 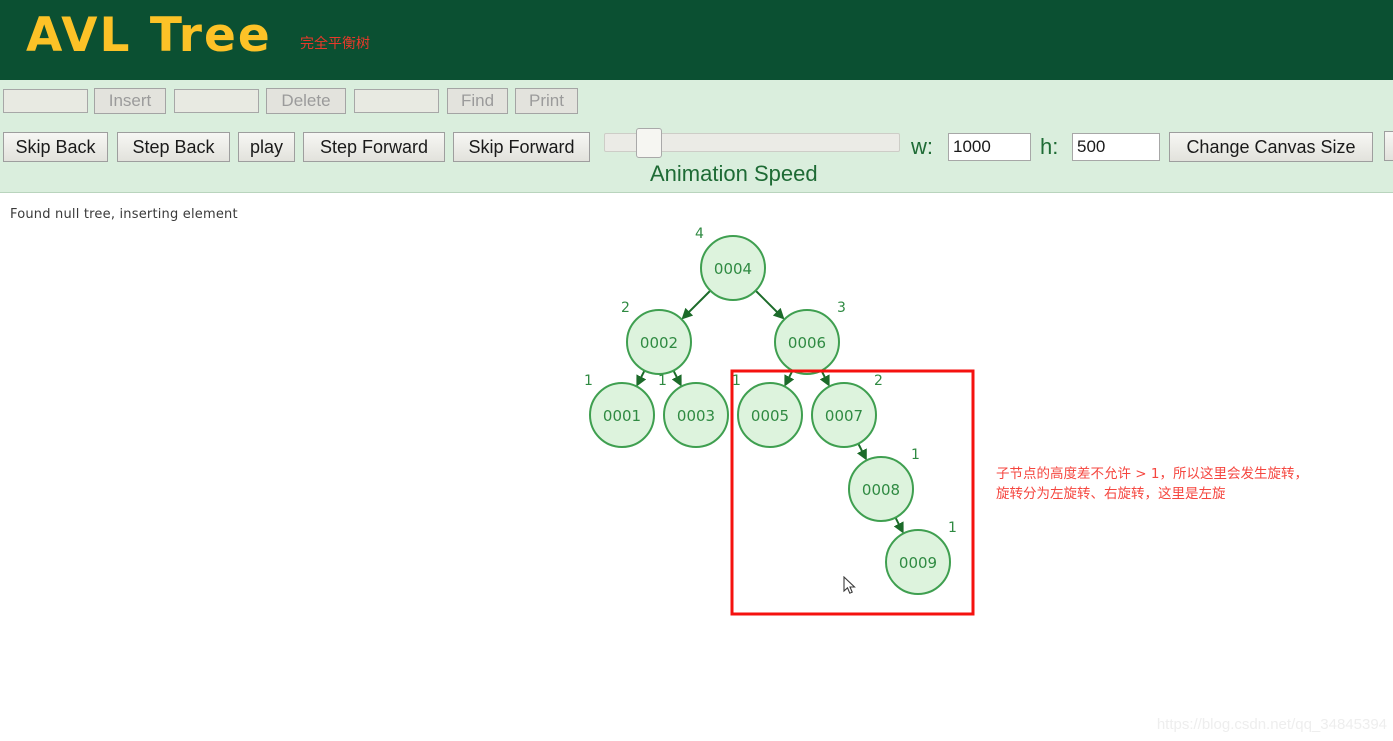 I want to click on skip-back-button: Skip Back, so click(x=55, y=147).